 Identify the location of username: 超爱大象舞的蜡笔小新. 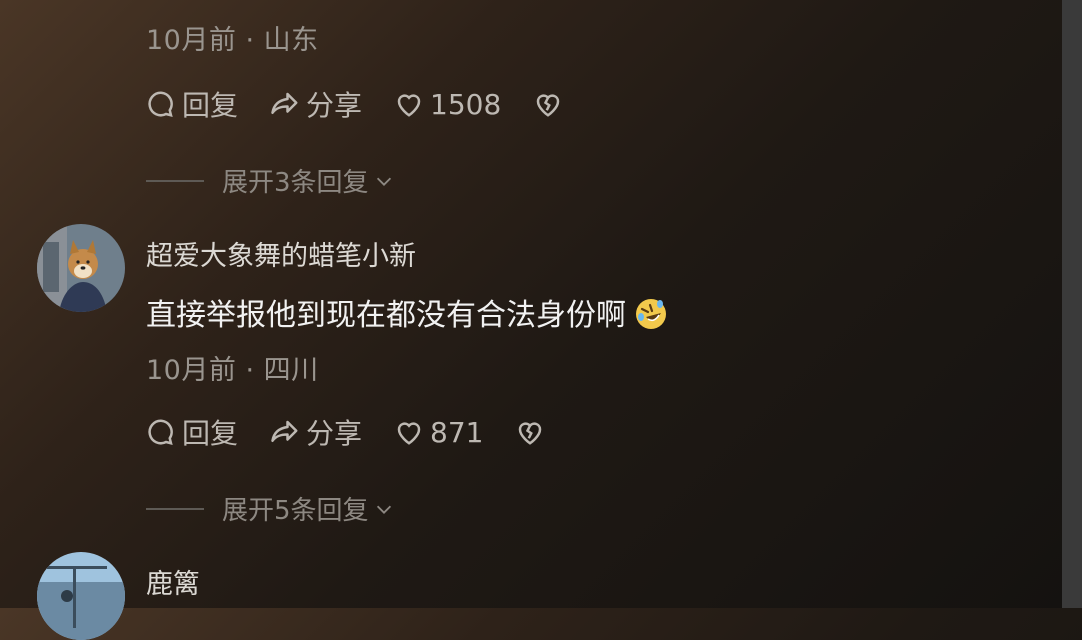
(281, 253).